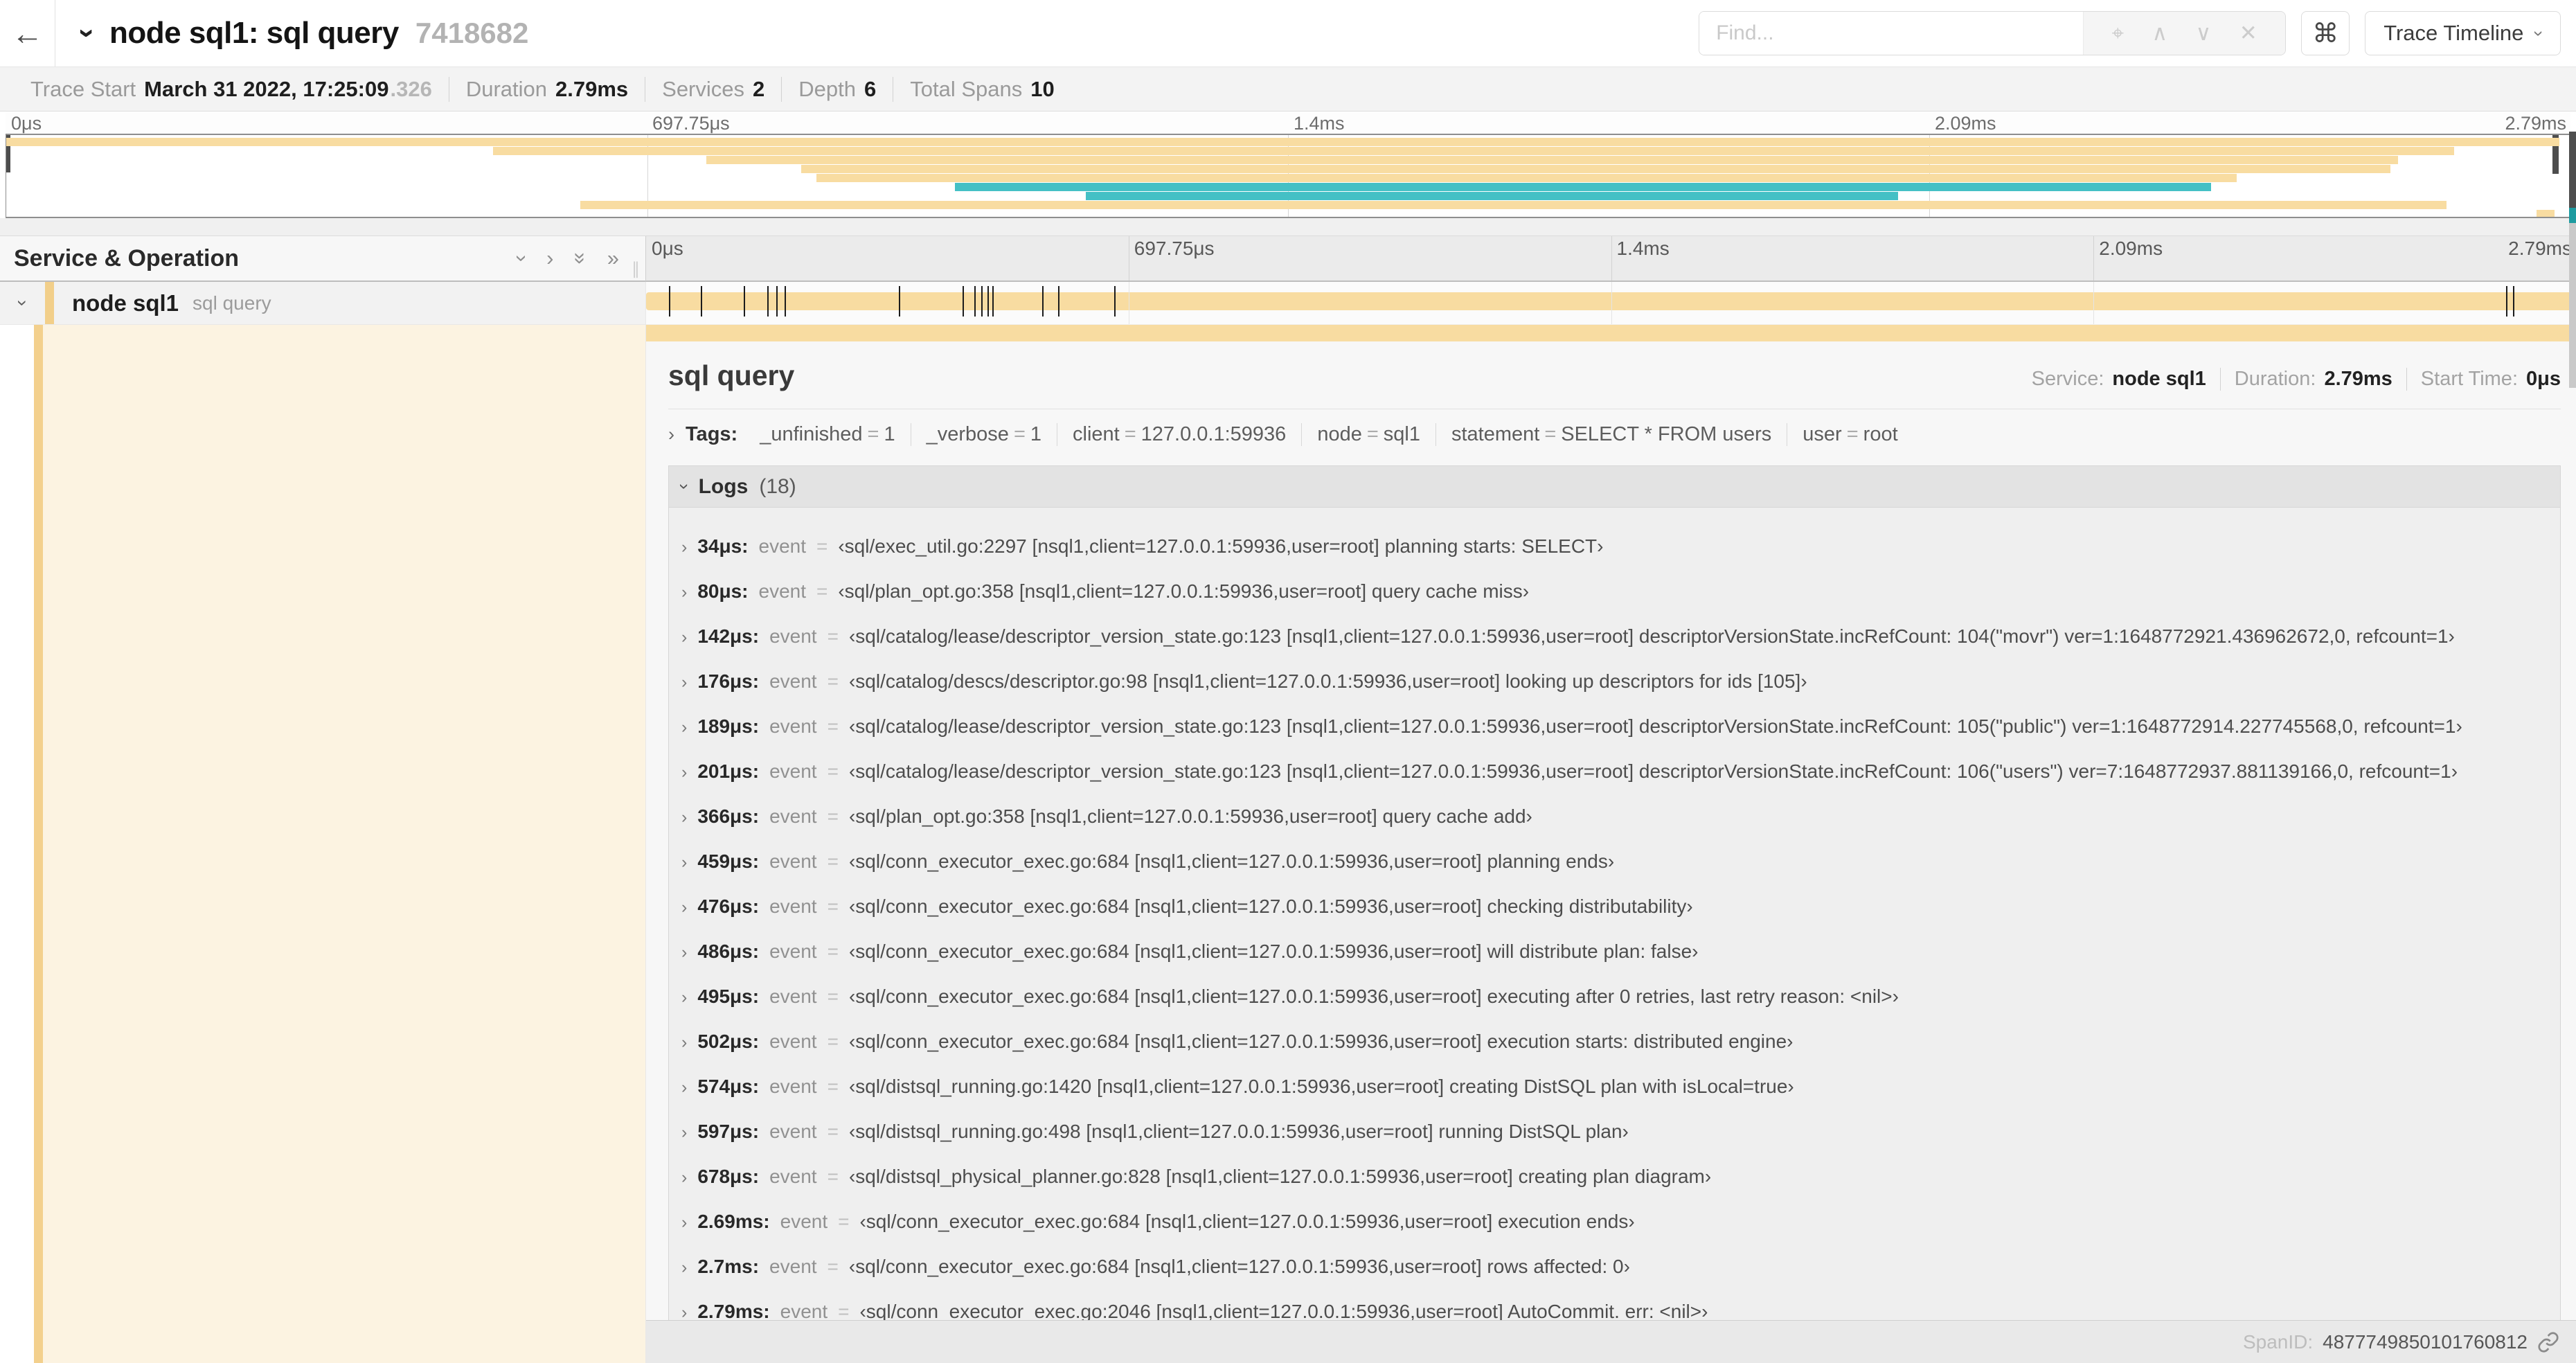 This screenshot has height=1363, width=2576. What do you see at coordinates (729, 1131) in the screenshot?
I see `log-timestamp: 597μs:` at bounding box center [729, 1131].